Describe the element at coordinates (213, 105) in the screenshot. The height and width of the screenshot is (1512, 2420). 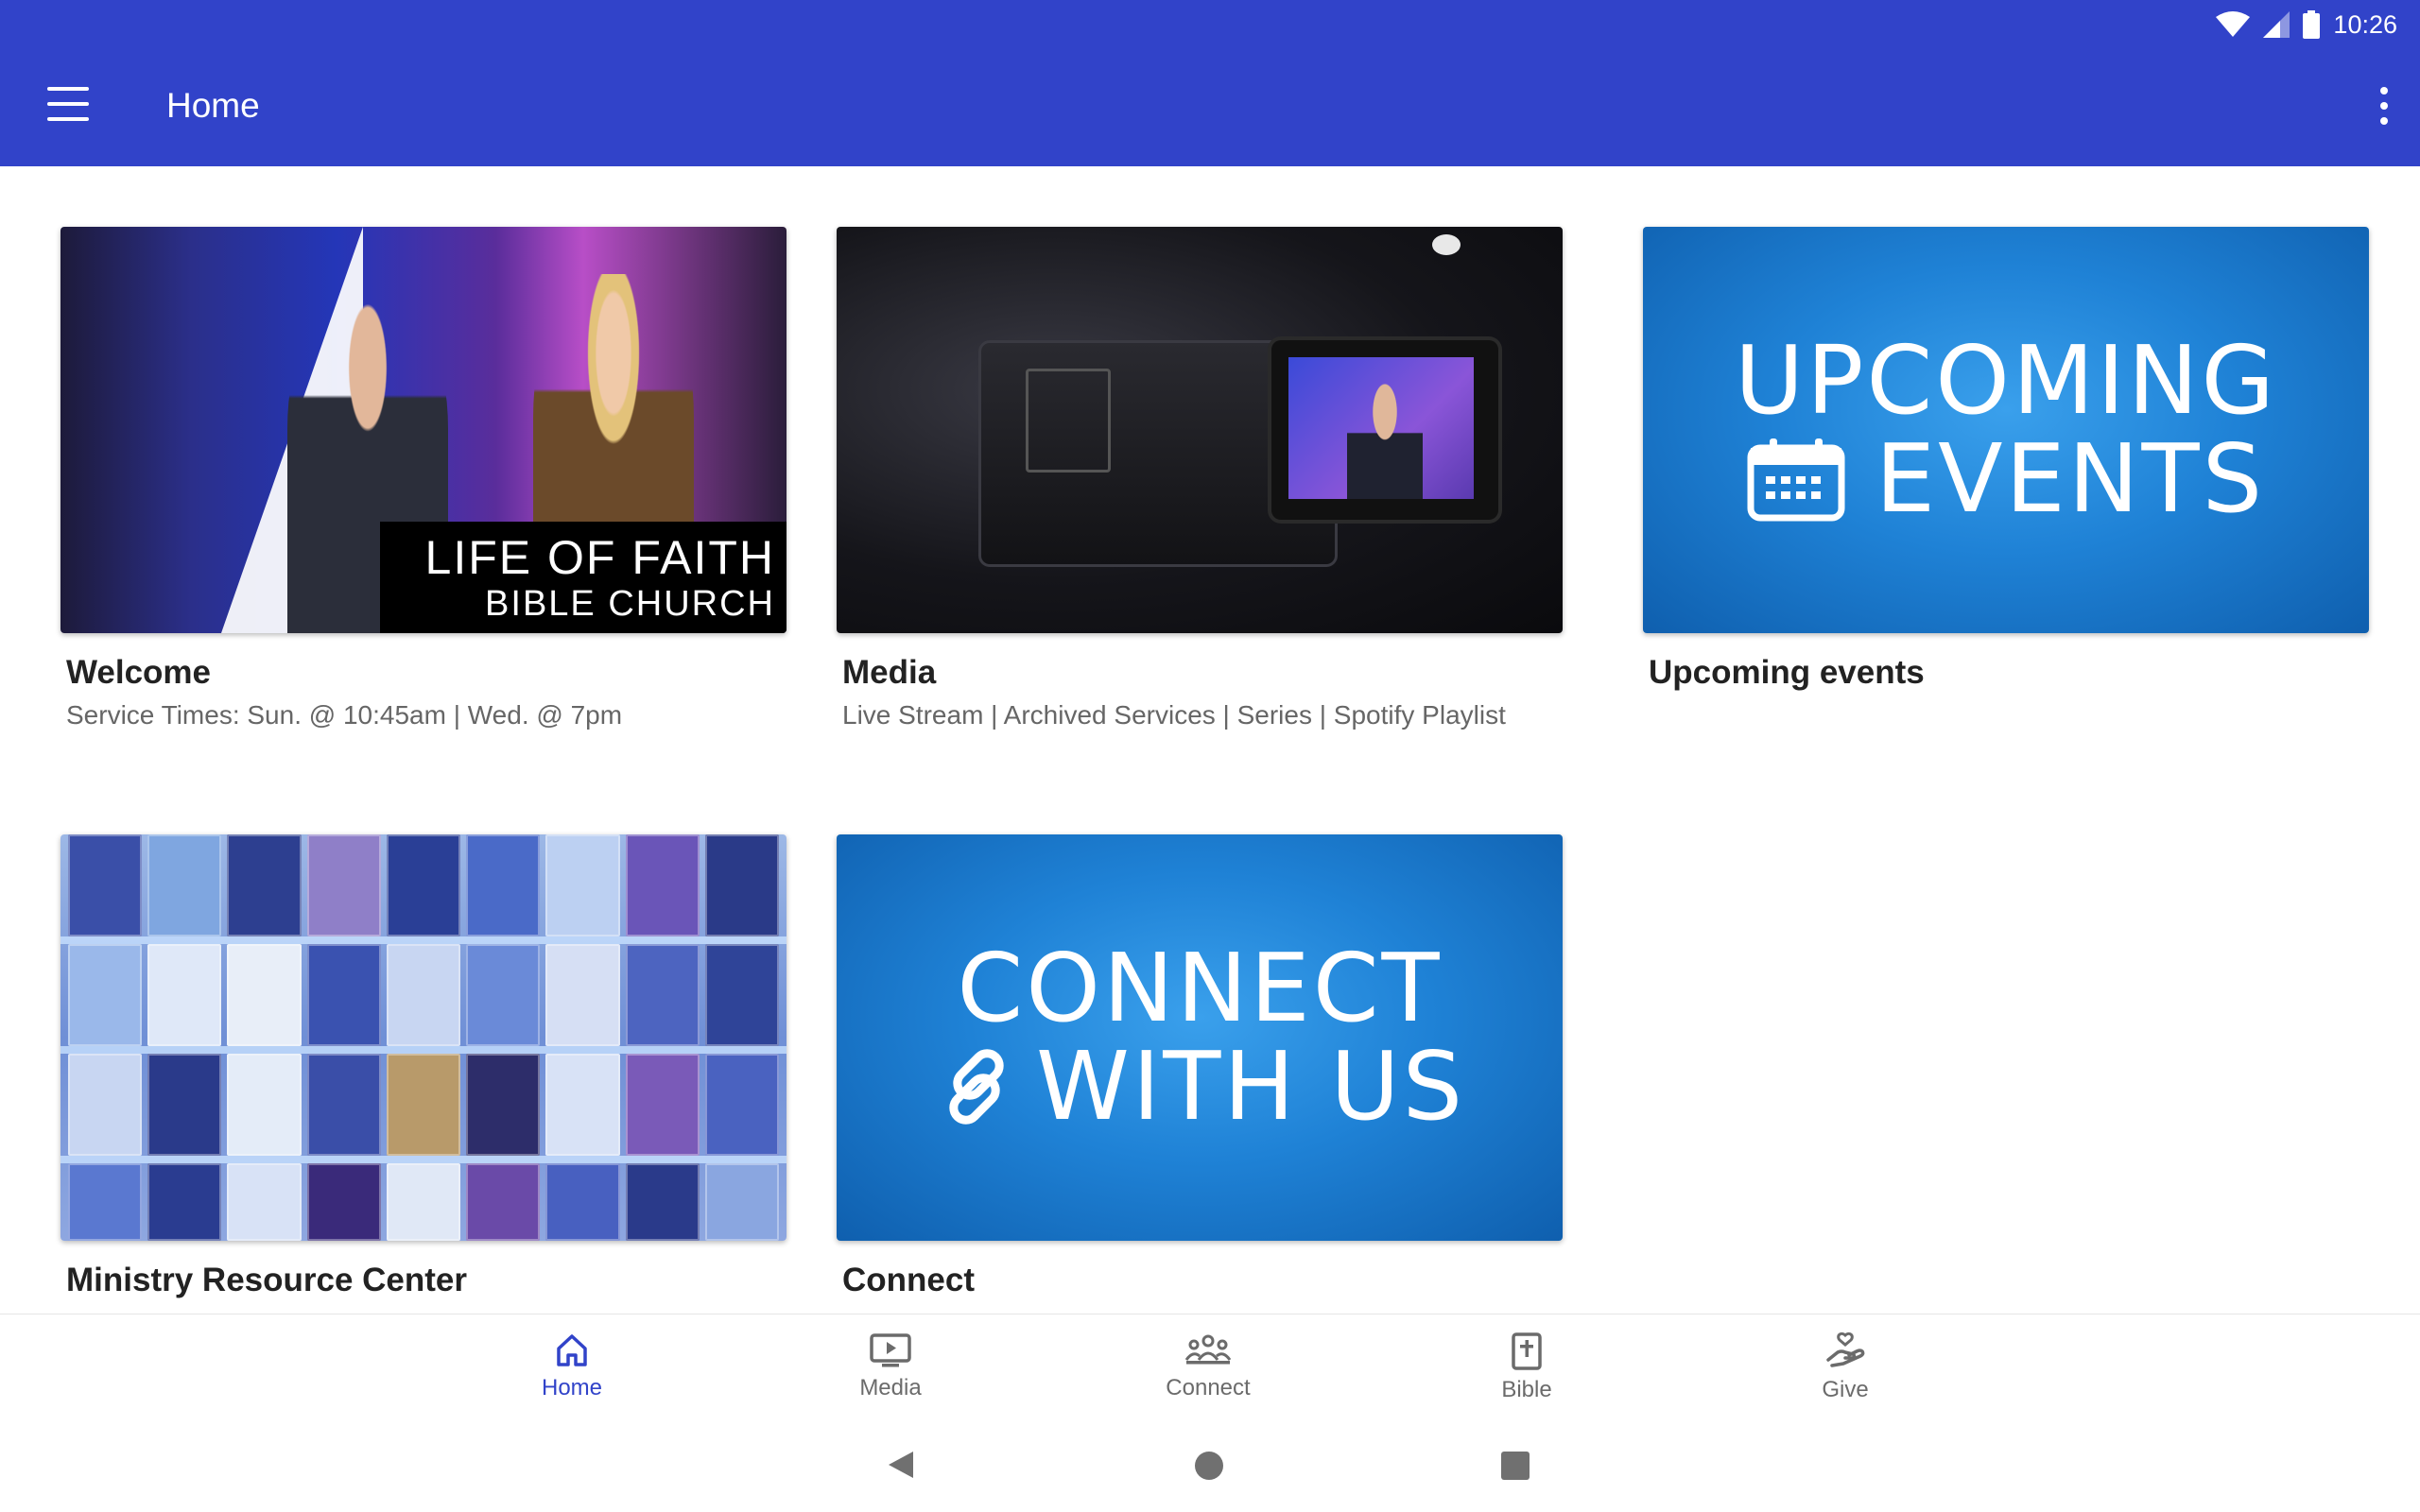
I see `page-title: Home` at that location.